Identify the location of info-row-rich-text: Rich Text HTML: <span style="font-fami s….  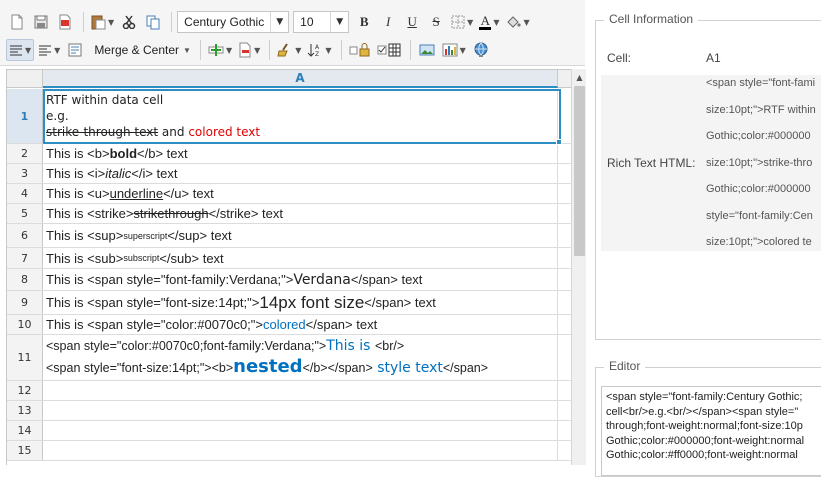
(711, 163).